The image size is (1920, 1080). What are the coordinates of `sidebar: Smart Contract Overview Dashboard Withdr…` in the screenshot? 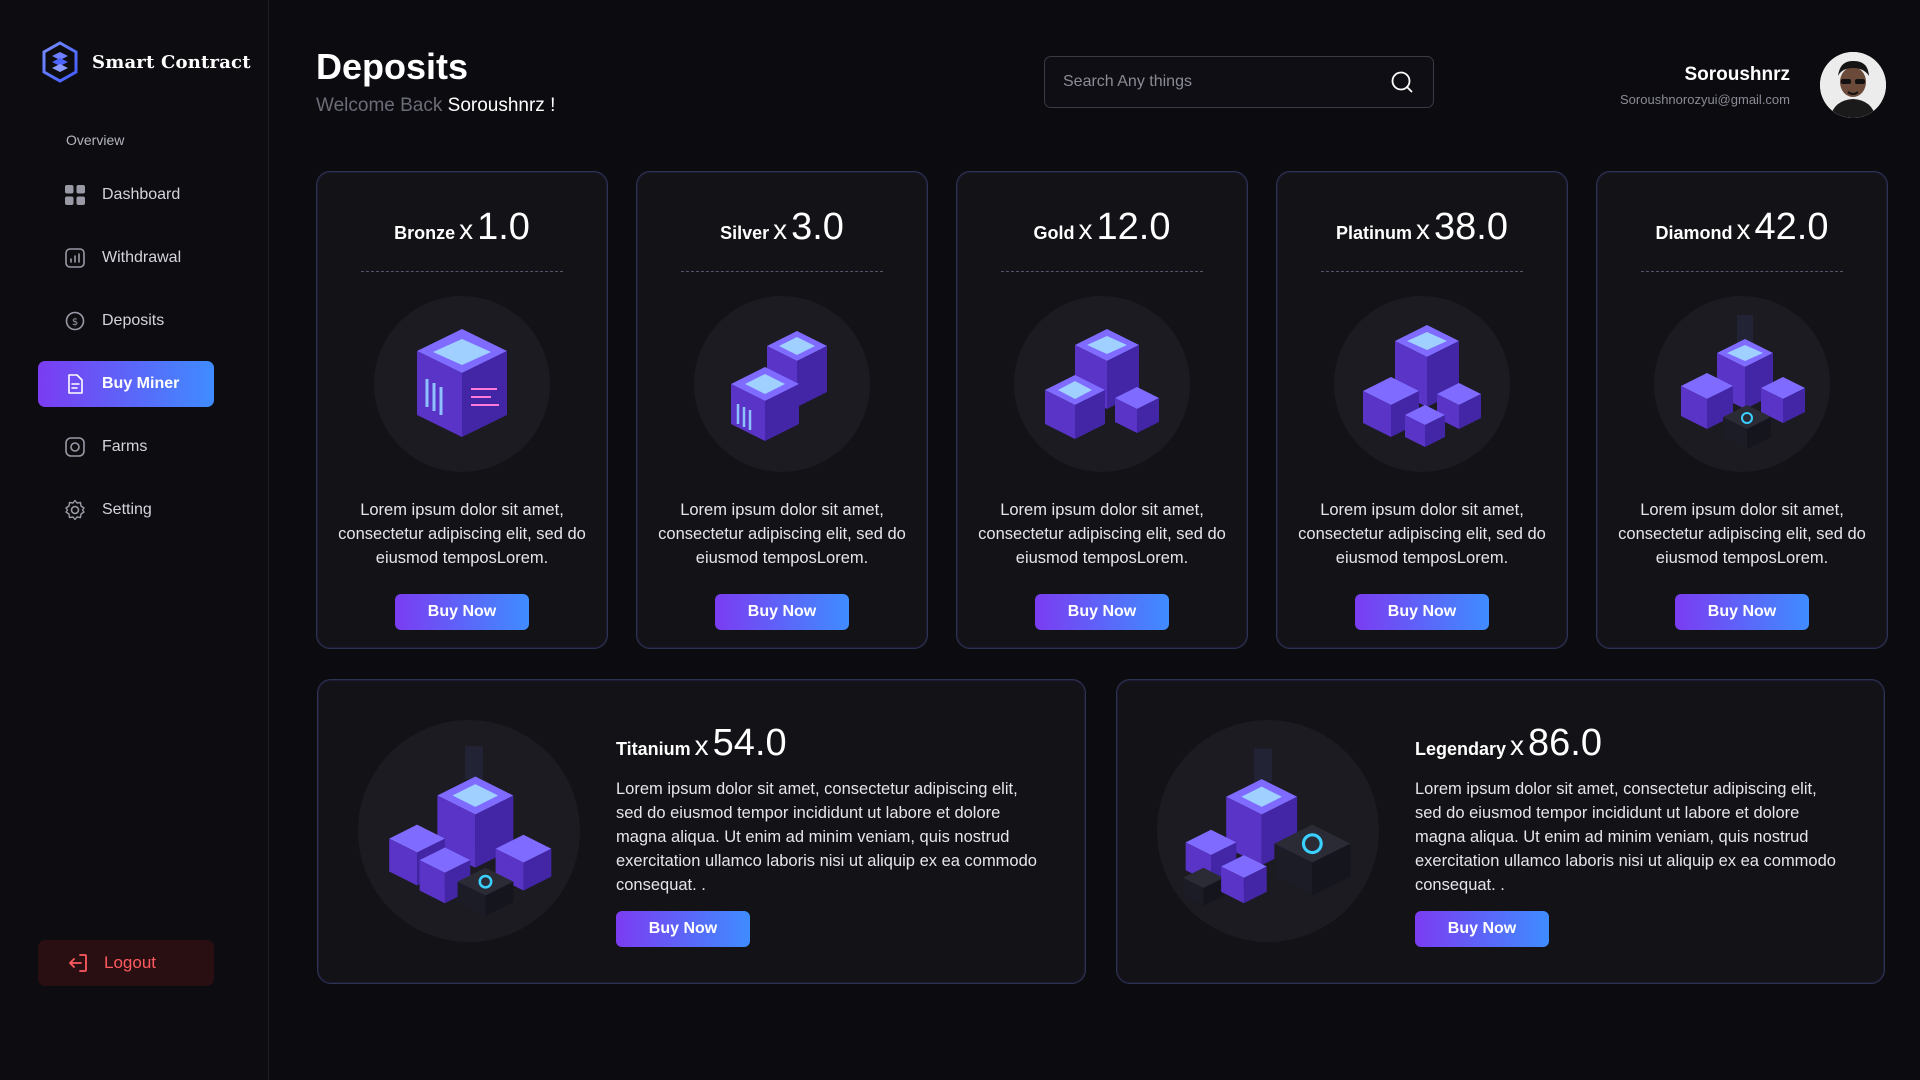 It's located at (134, 540).